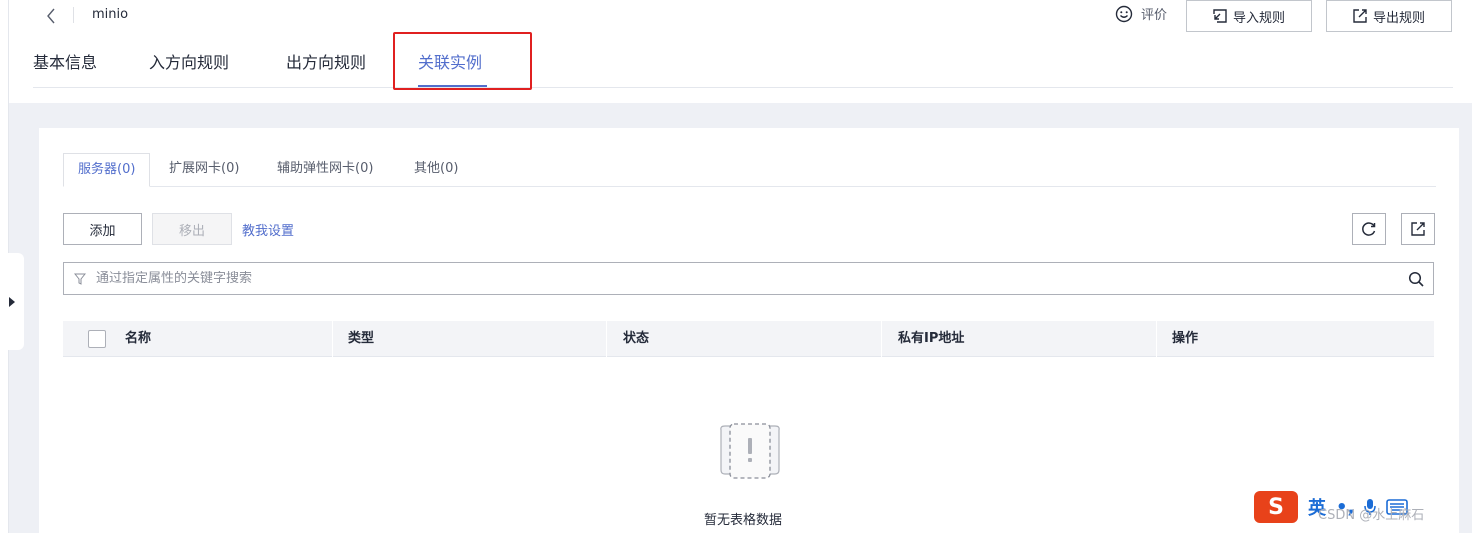 Image resolution: width=1472 pixels, height=533 pixels. I want to click on export-table-button, so click(1418, 229).